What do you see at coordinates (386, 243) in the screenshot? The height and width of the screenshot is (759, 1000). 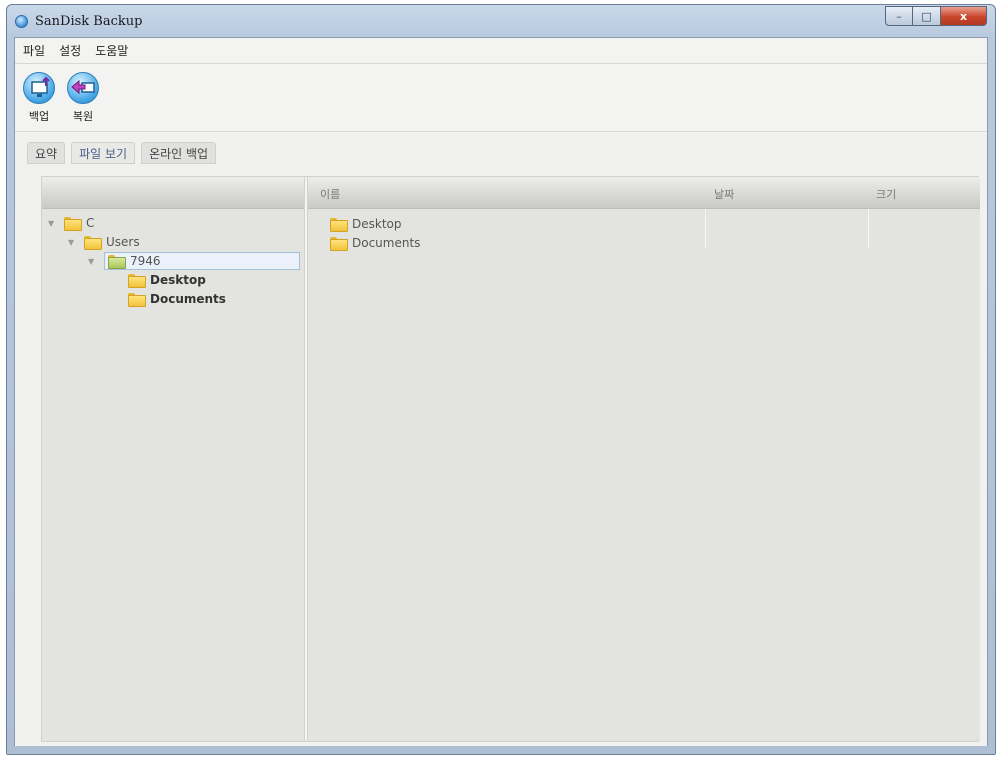 I see `file-name: Documents` at bounding box center [386, 243].